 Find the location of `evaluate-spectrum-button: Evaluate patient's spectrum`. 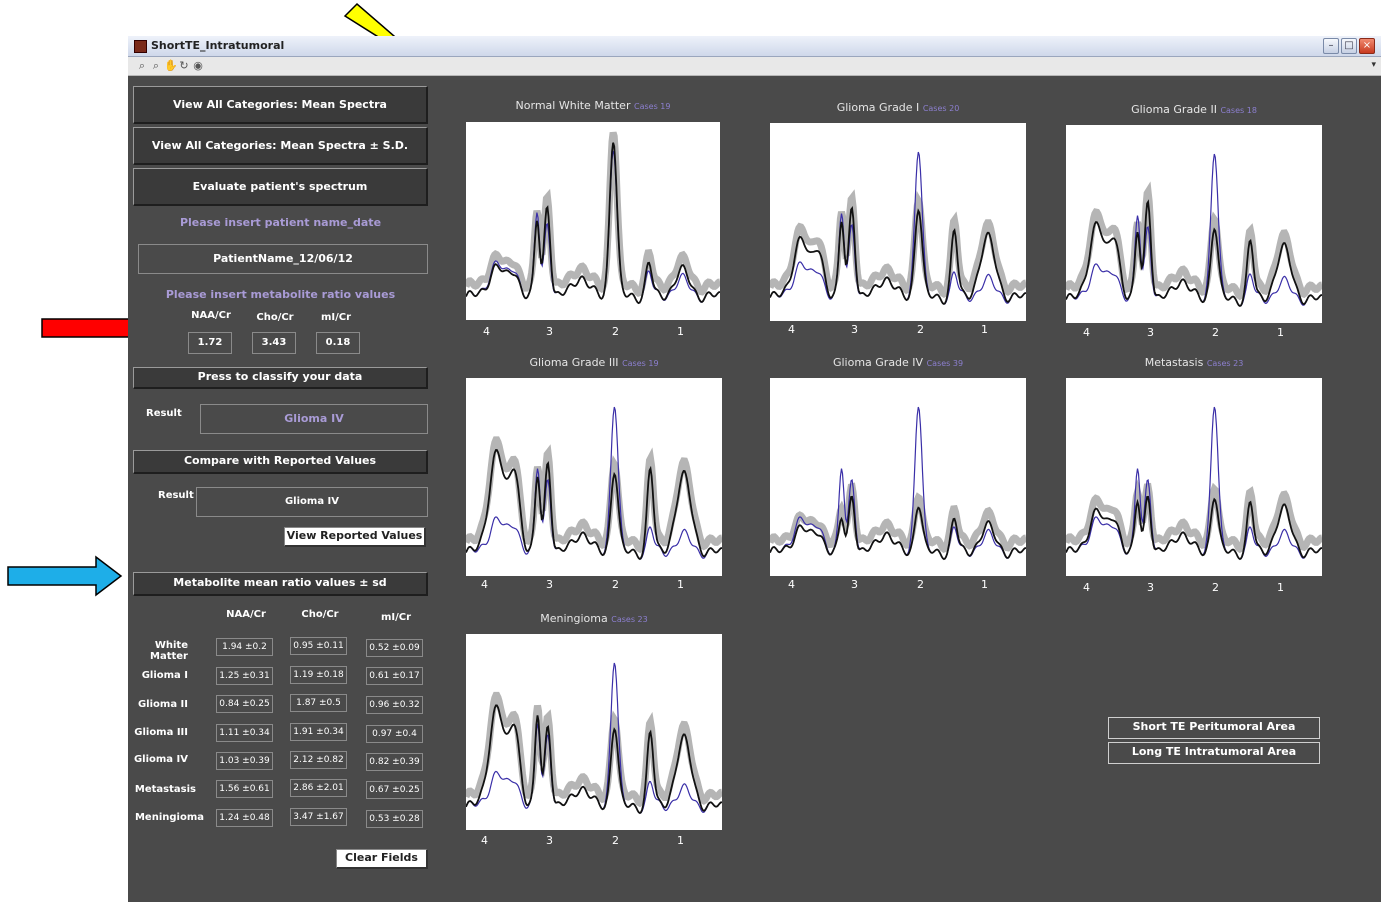

evaluate-spectrum-button: Evaluate patient's spectrum is located at coordinates (280, 187).